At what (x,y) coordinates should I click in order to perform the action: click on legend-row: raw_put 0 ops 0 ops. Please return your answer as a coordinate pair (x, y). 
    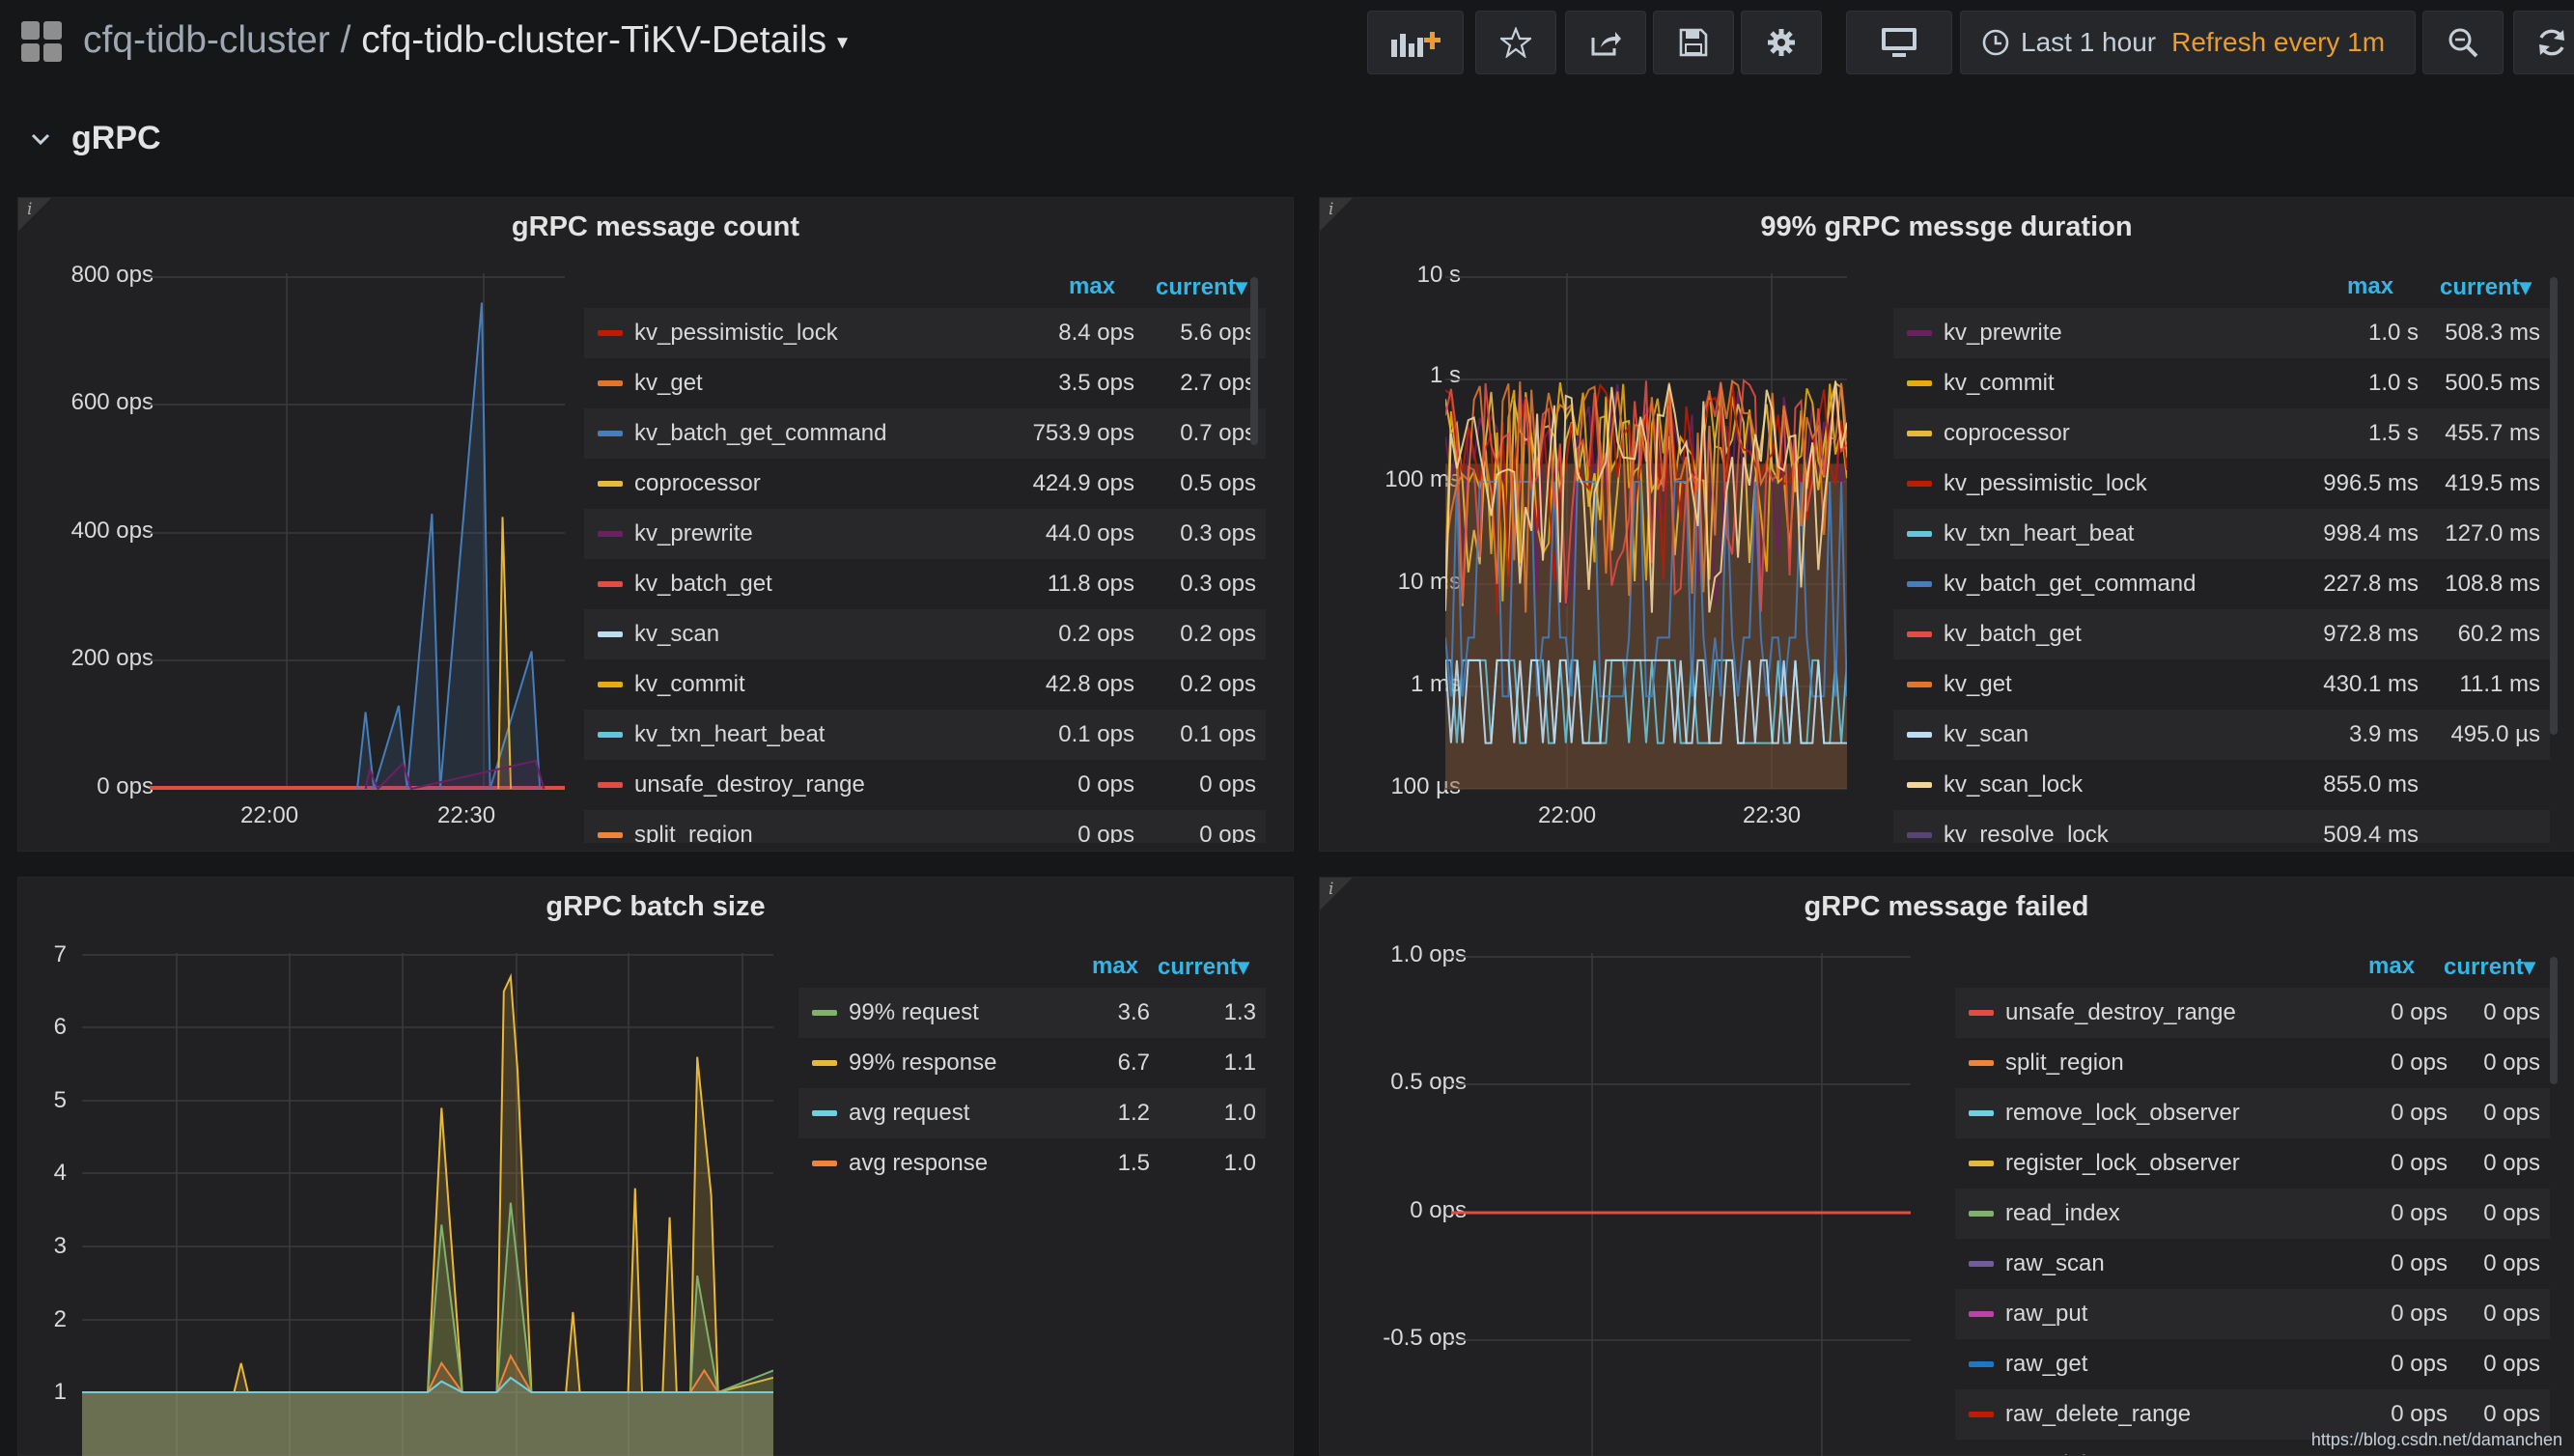
    Looking at the image, I should click on (2252, 1314).